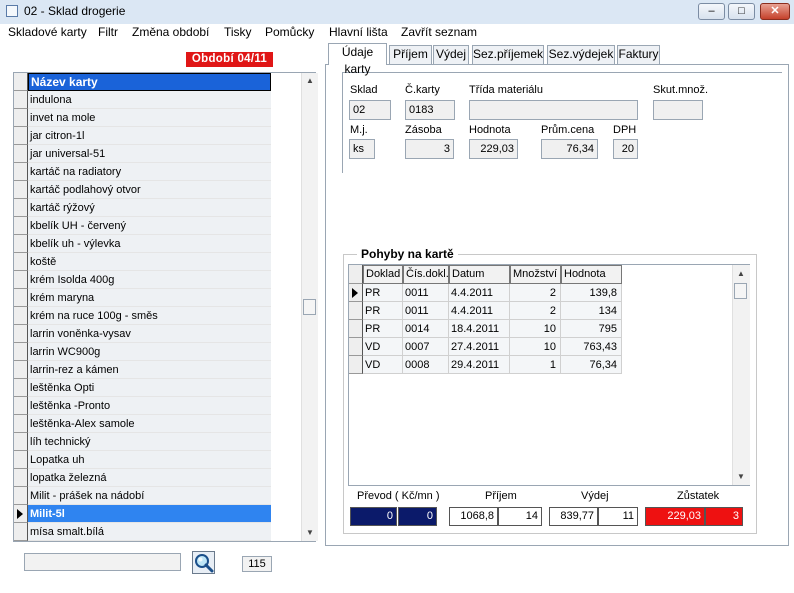  What do you see at coordinates (289, 32) in the screenshot?
I see `menu-pomucky: Pomůcky` at bounding box center [289, 32].